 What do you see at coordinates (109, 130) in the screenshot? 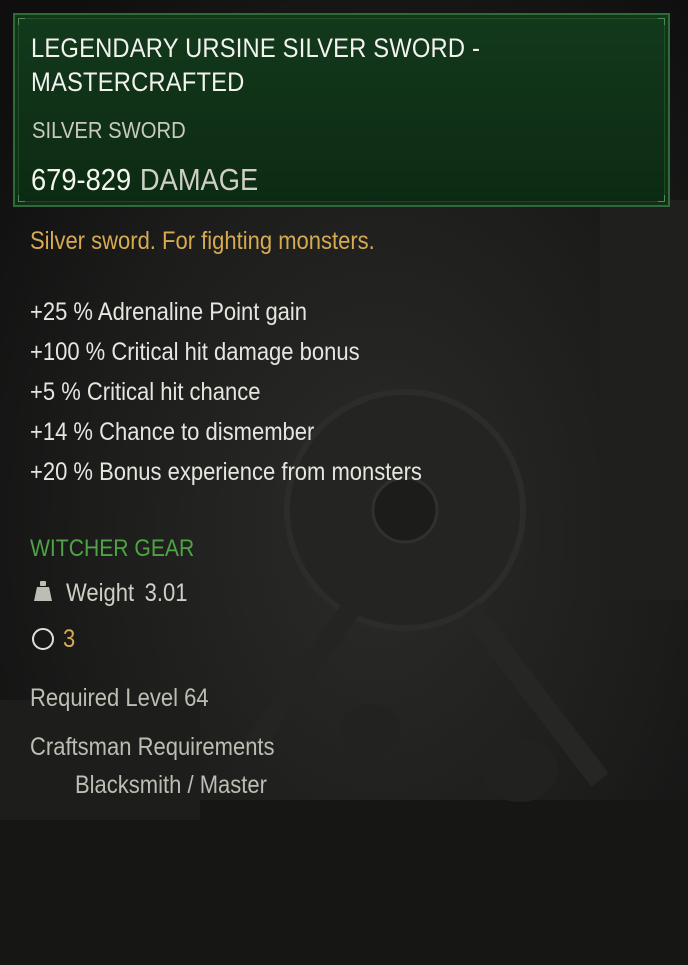
I see `item-type: SILVER SWORD` at bounding box center [109, 130].